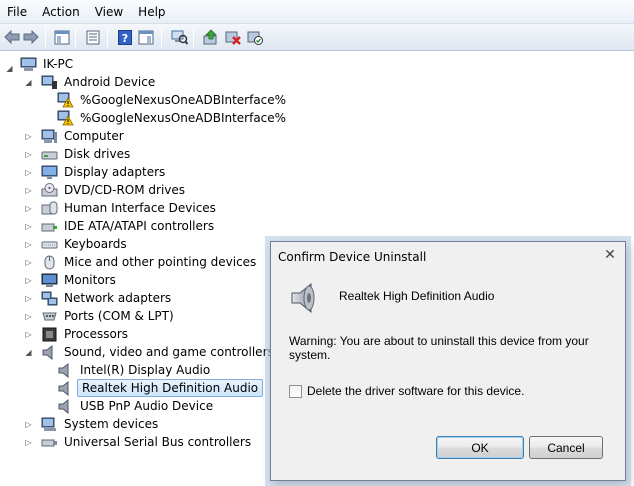 This screenshot has height=486, width=634. I want to click on tree-root: ◢ IK-PC, so click(40, 64).